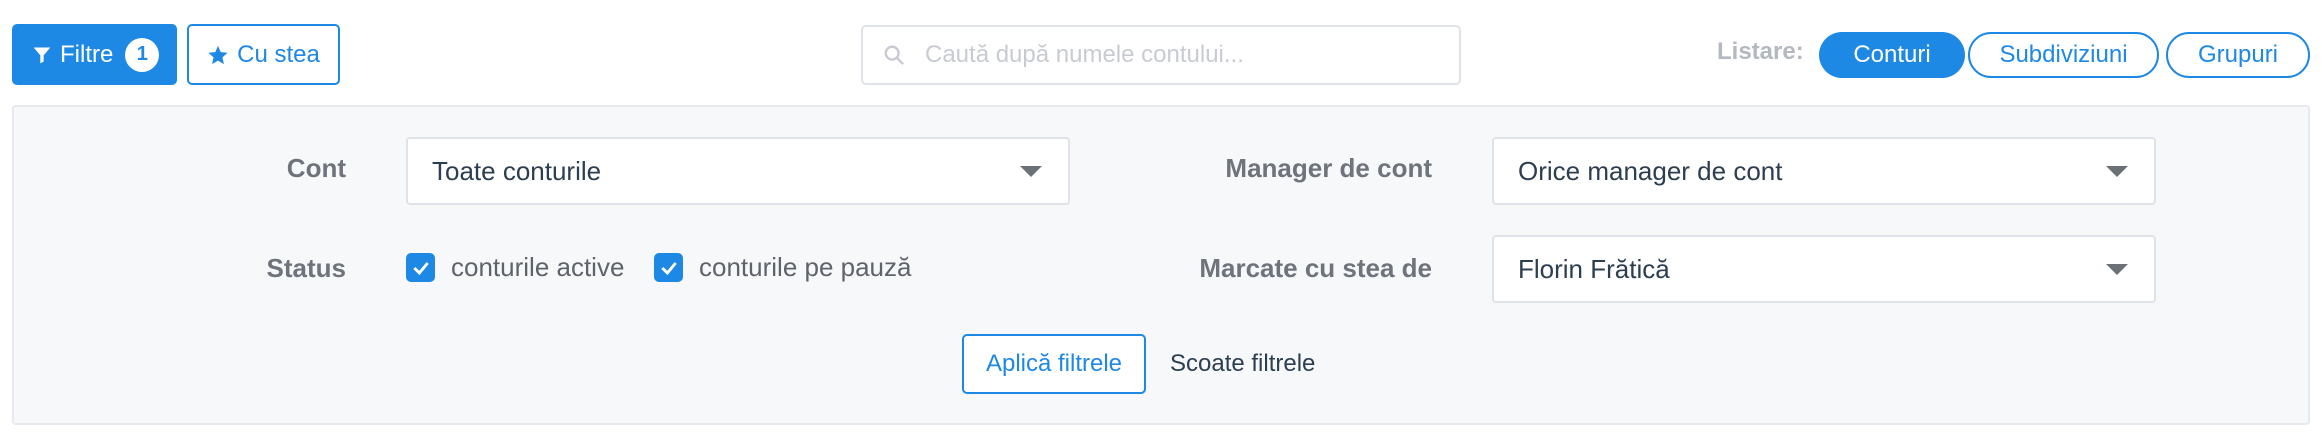 The width and height of the screenshot is (2322, 442). Describe the element at coordinates (1185, 55) in the screenshot. I see `search-input` at that location.